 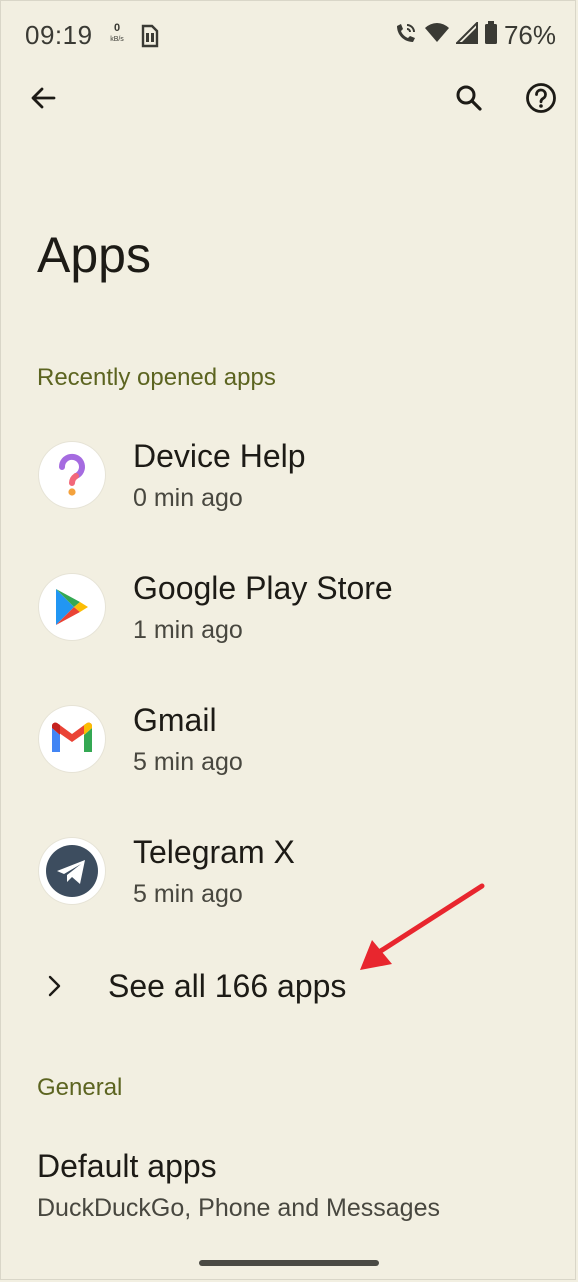 I want to click on battery-icon, so click(x=491, y=35).